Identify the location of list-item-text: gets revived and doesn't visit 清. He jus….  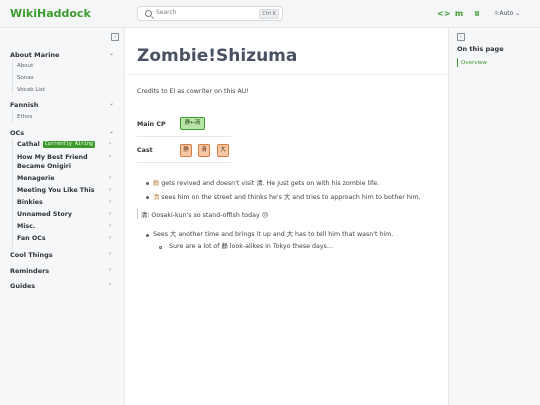
(269, 183).